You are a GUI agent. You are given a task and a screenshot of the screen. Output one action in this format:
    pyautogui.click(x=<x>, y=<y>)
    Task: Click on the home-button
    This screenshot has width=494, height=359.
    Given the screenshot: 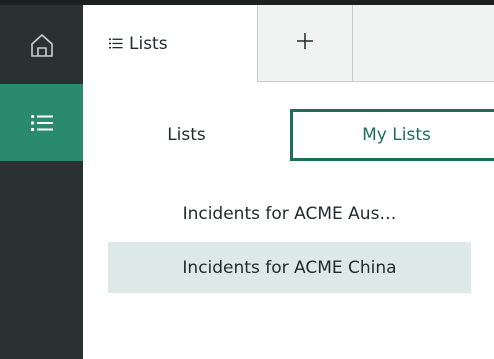 What is the action you would take?
    pyautogui.click(x=41, y=44)
    